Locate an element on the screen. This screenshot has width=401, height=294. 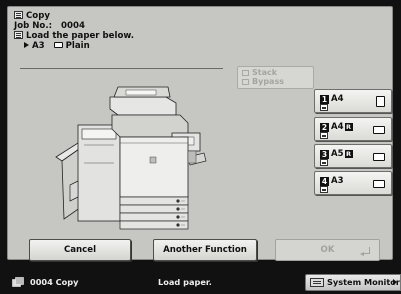
mode-label: Copy is located at coordinates (38, 16).